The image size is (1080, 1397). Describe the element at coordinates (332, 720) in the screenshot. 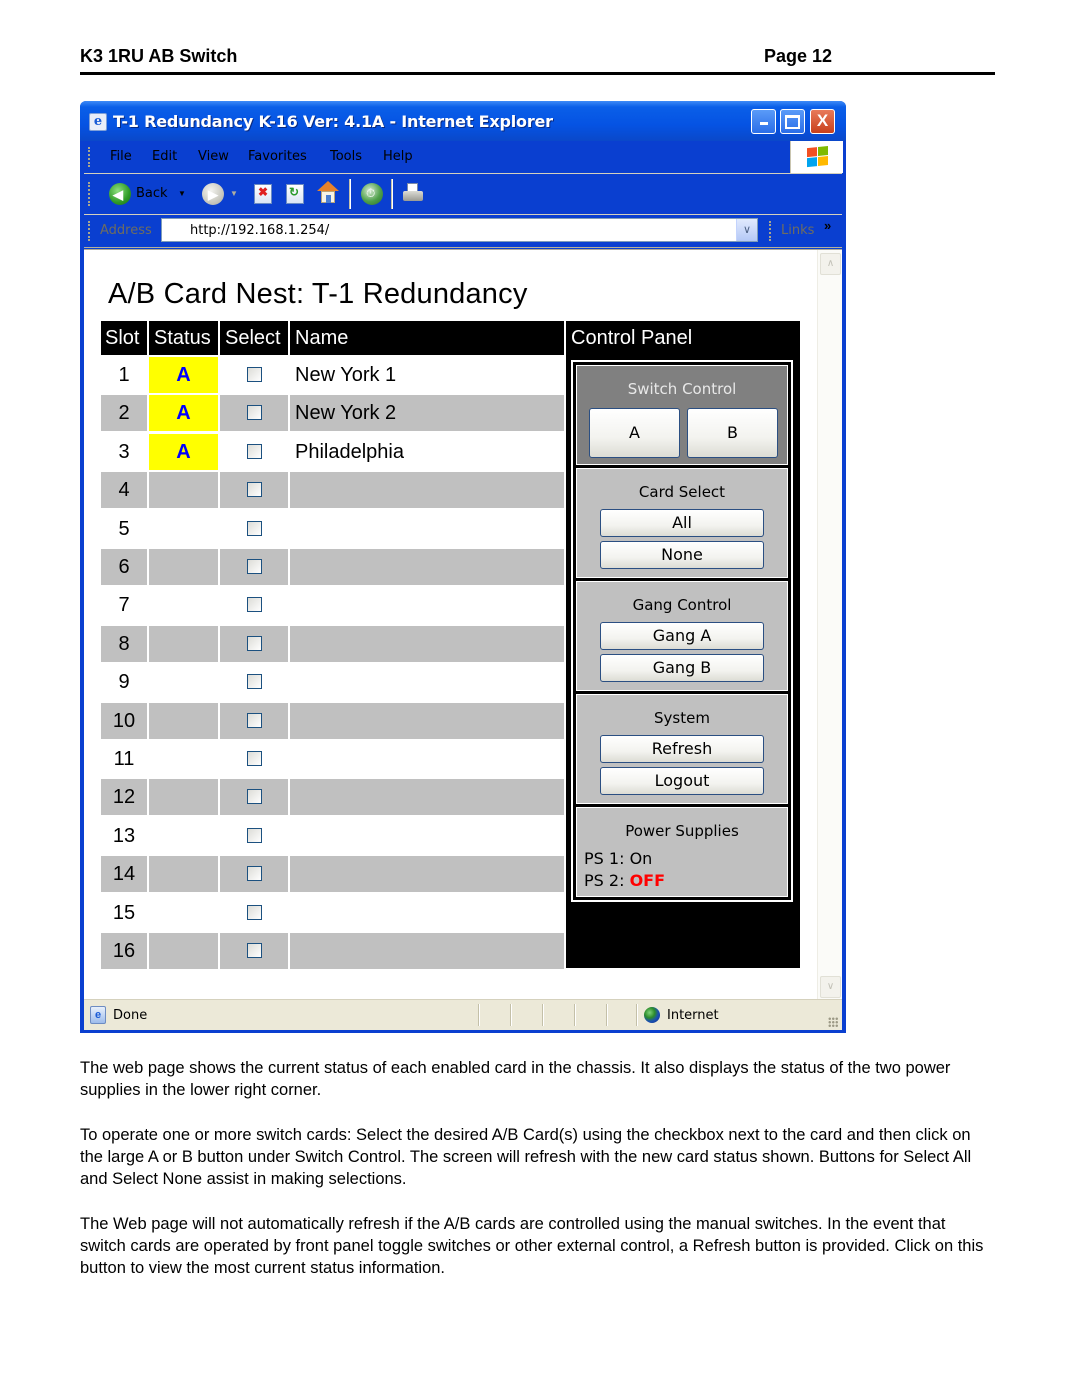

I see `table-row: 10` at that location.